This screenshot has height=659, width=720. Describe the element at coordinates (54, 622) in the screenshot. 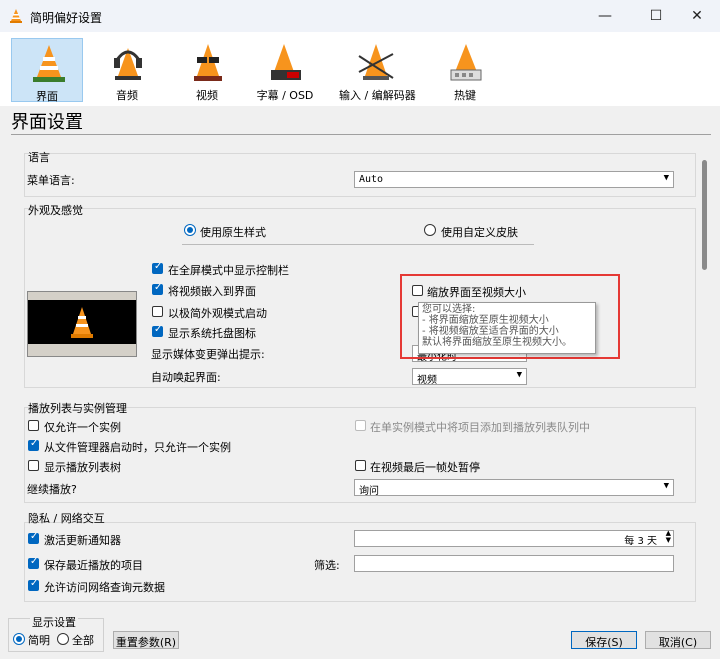

I see `show-settings-label: 显示设置` at that location.